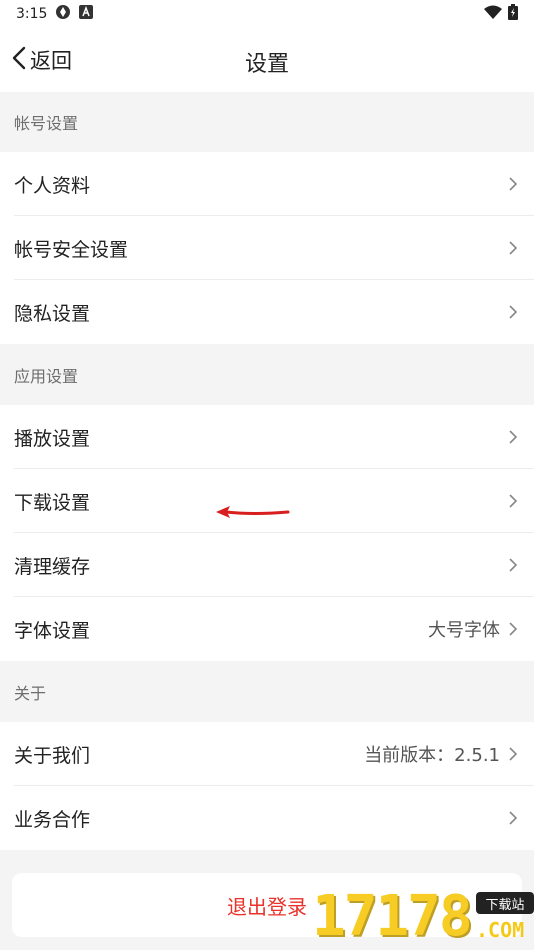 The height and width of the screenshot is (950, 534). I want to click on settings-item-label: 业务合作, so click(52, 819).